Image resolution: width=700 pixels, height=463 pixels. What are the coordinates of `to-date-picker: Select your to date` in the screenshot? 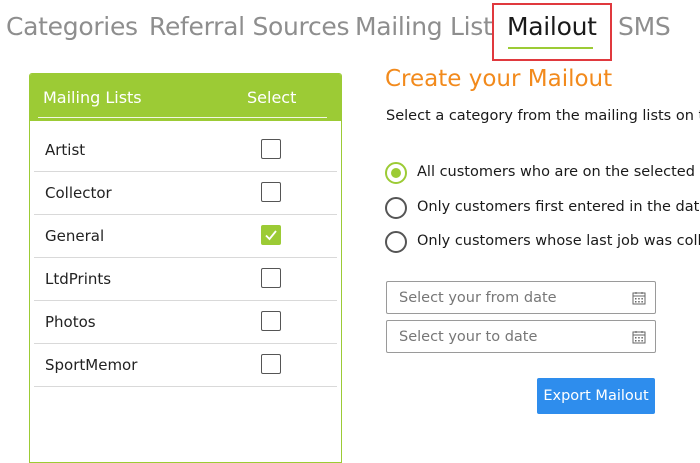 It's located at (521, 336).